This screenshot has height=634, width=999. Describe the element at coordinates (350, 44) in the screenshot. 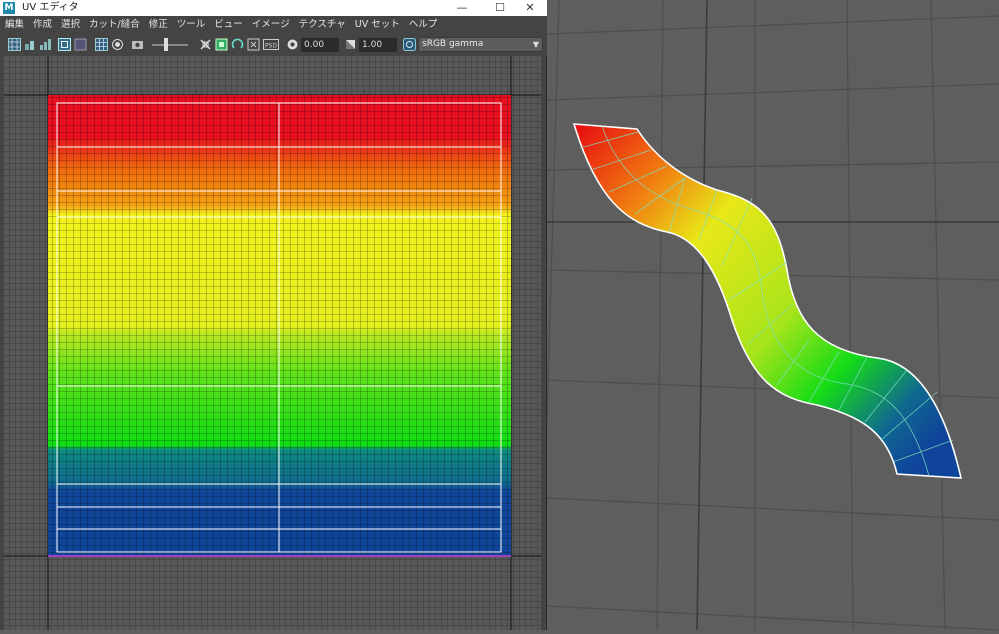

I see `gamma-icon` at that location.